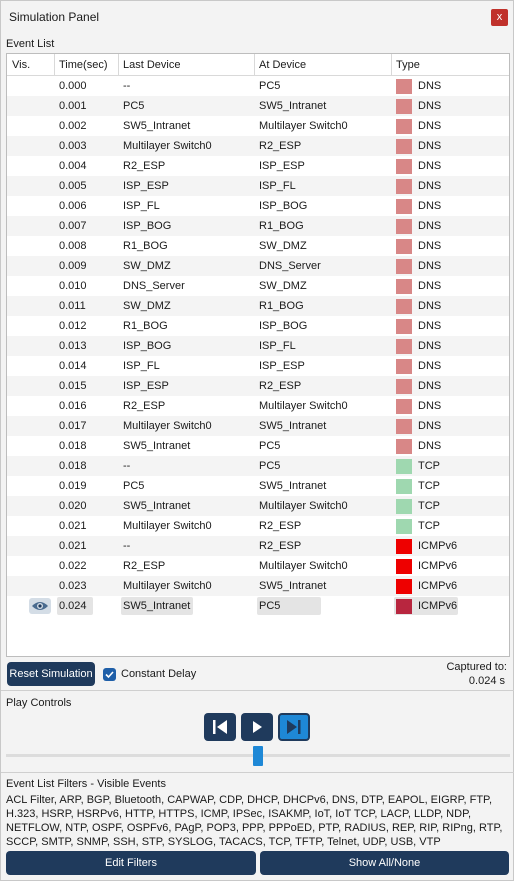 Image resolution: width=514 pixels, height=881 pixels. Describe the element at coordinates (499, 17) in the screenshot. I see `close-button: x` at that location.